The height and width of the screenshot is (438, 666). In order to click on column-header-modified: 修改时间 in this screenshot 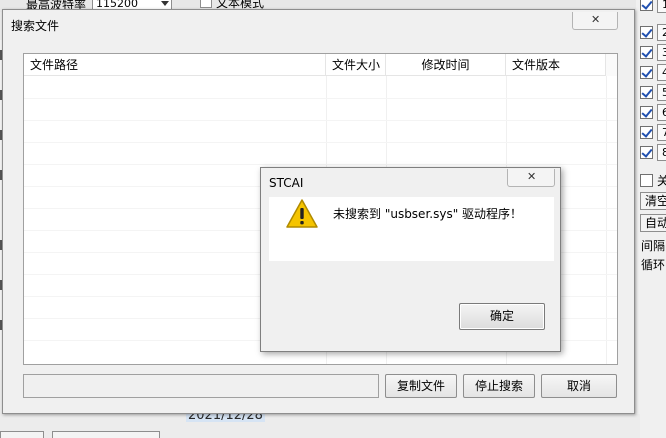, I will do `click(446, 65)`.